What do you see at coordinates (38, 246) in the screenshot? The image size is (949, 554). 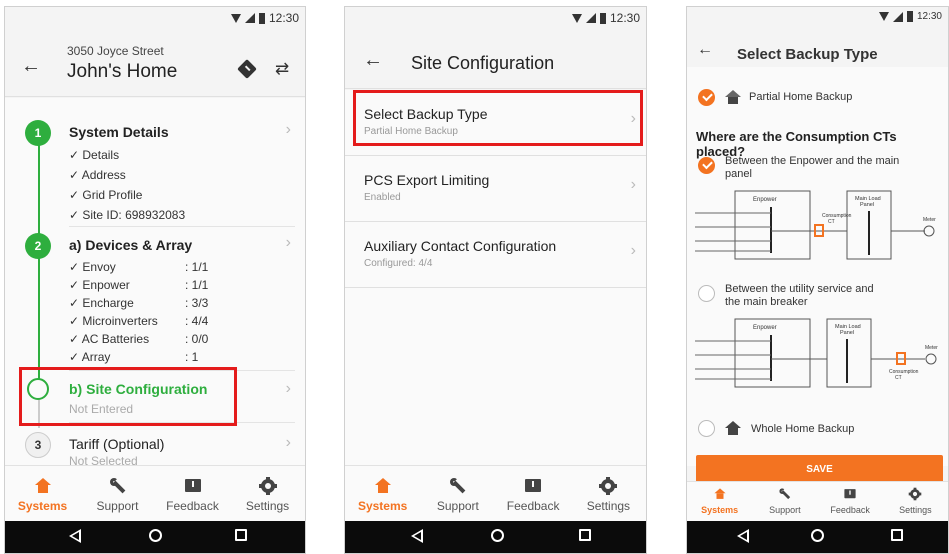 I see `step-number-2: 2` at bounding box center [38, 246].